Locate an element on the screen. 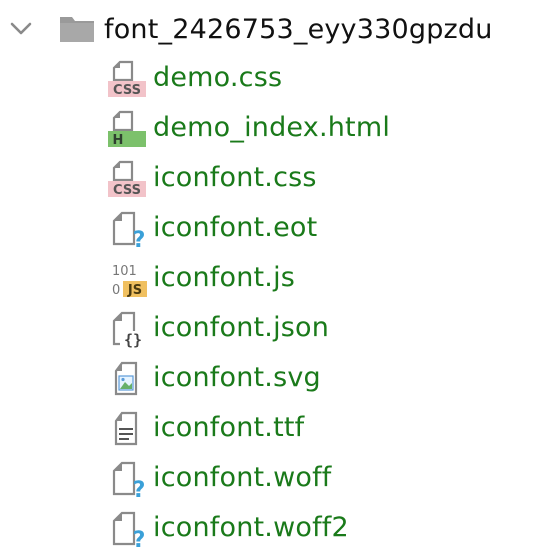 The height and width of the screenshot is (553, 538). file-row-demo-index-html: H demo_index.html is located at coordinates (269, 128).